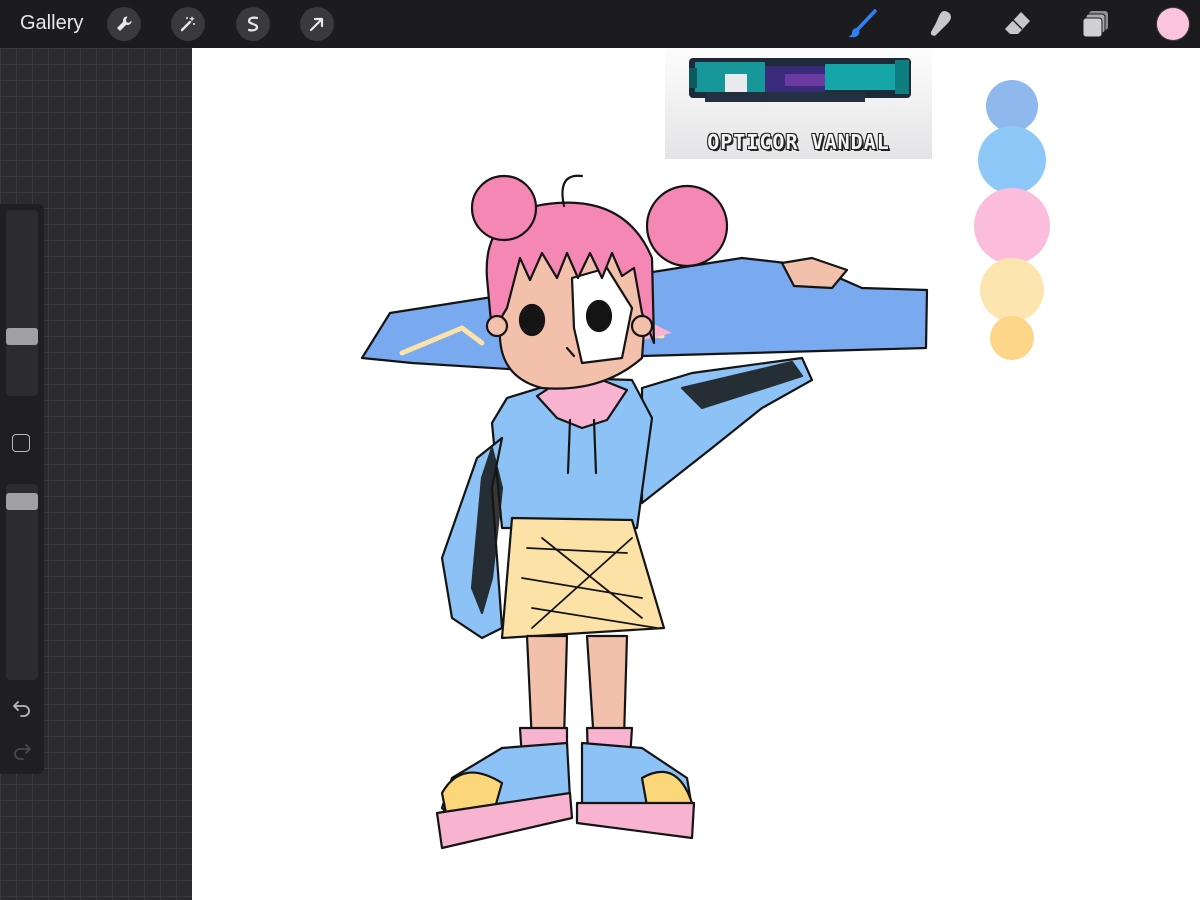  What do you see at coordinates (600, 24) in the screenshot?
I see `top-toolbar: Gallery` at bounding box center [600, 24].